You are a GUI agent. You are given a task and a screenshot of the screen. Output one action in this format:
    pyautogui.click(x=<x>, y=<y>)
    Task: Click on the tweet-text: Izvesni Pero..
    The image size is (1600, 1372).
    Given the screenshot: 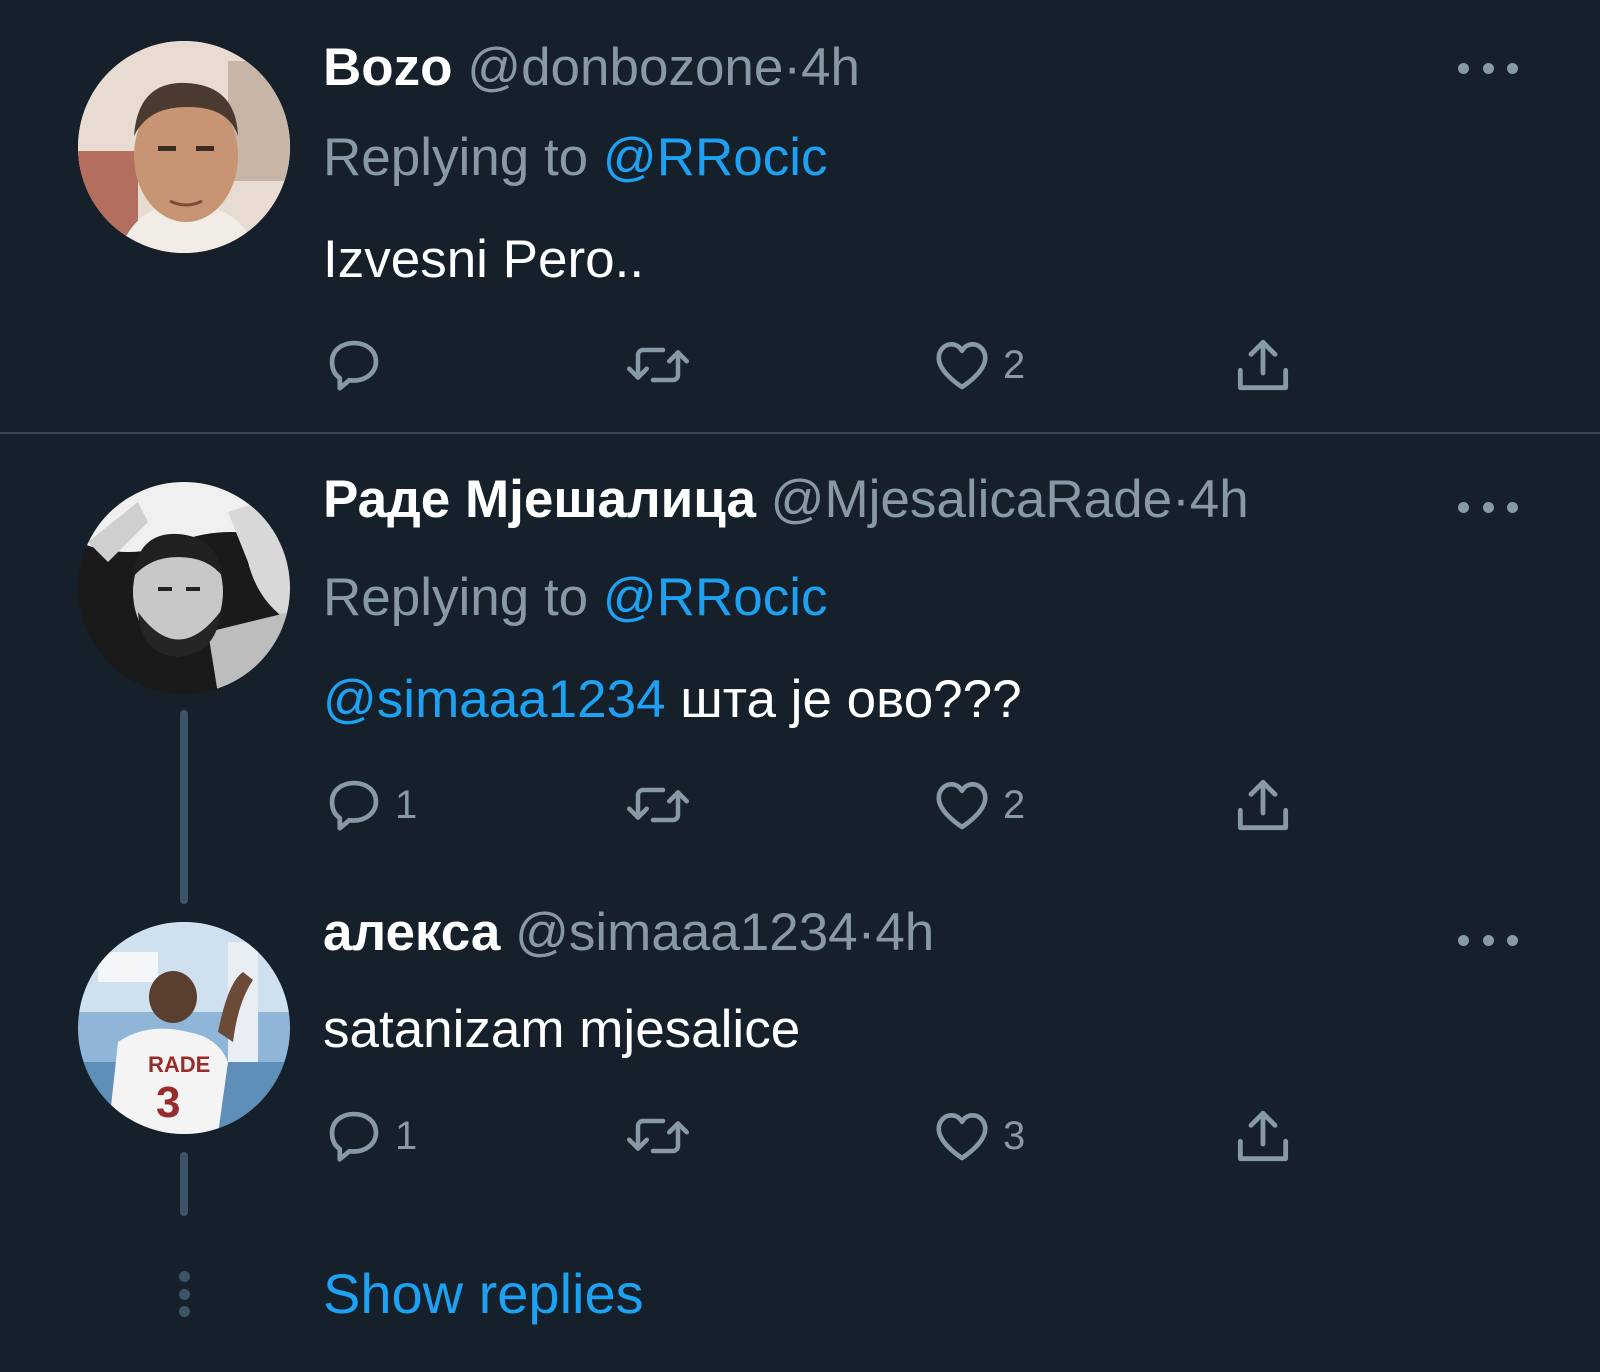 What is the action you would take?
    pyautogui.click(x=483, y=260)
    